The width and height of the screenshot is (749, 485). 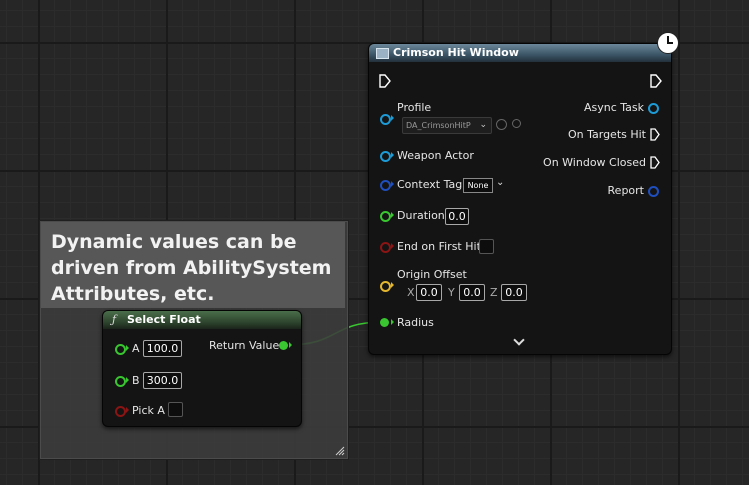 I want to click on end-on-first-hit-input-pin, so click(x=385, y=247).